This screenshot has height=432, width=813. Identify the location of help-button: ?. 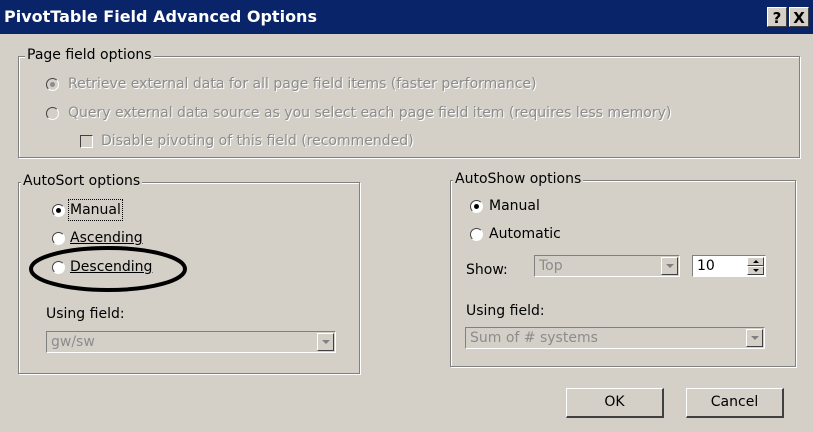
(777, 17).